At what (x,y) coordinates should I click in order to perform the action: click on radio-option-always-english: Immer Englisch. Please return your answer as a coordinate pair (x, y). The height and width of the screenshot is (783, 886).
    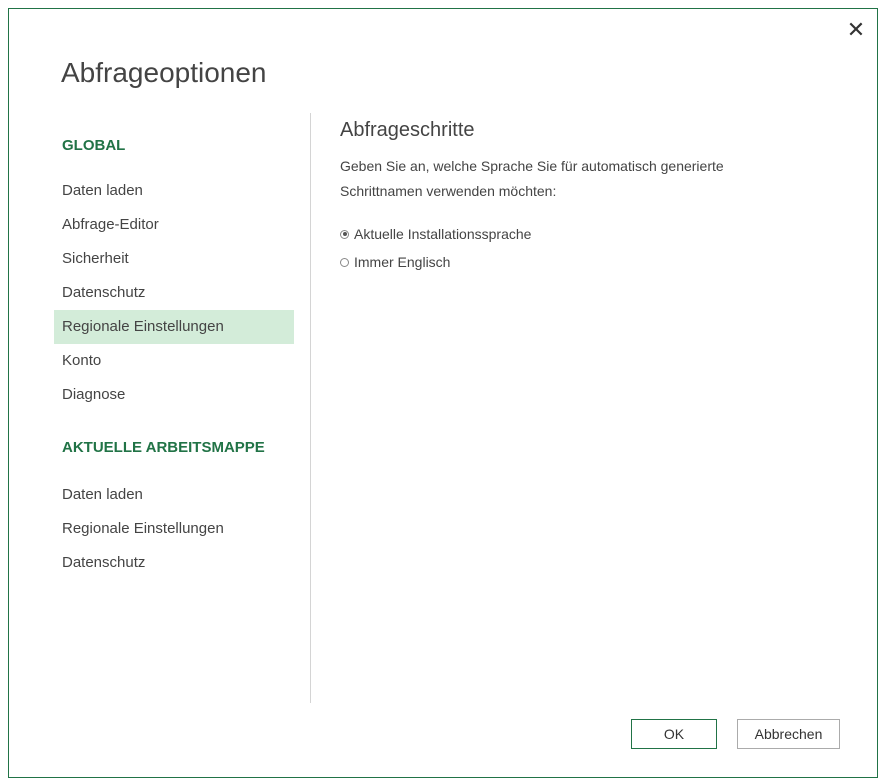
    Looking at the image, I should click on (585, 262).